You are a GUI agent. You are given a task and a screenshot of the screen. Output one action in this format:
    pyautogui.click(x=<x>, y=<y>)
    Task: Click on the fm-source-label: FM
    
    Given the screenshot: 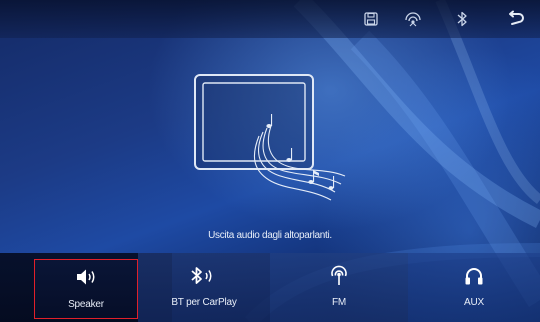 What is the action you would take?
    pyautogui.click(x=339, y=302)
    